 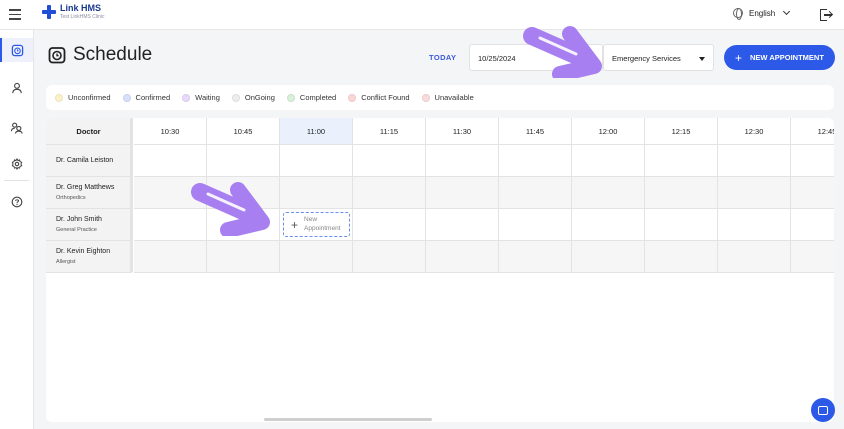 I want to click on doctor-row-label: Dr. Camila Leiston, so click(x=89, y=161).